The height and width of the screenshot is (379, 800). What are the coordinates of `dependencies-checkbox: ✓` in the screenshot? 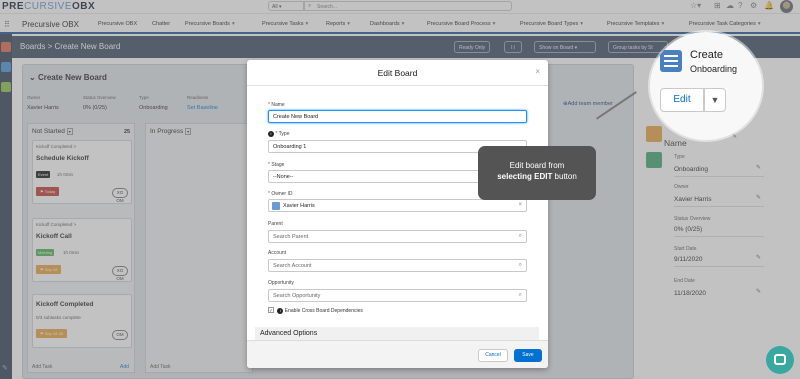 It's located at (271, 310).